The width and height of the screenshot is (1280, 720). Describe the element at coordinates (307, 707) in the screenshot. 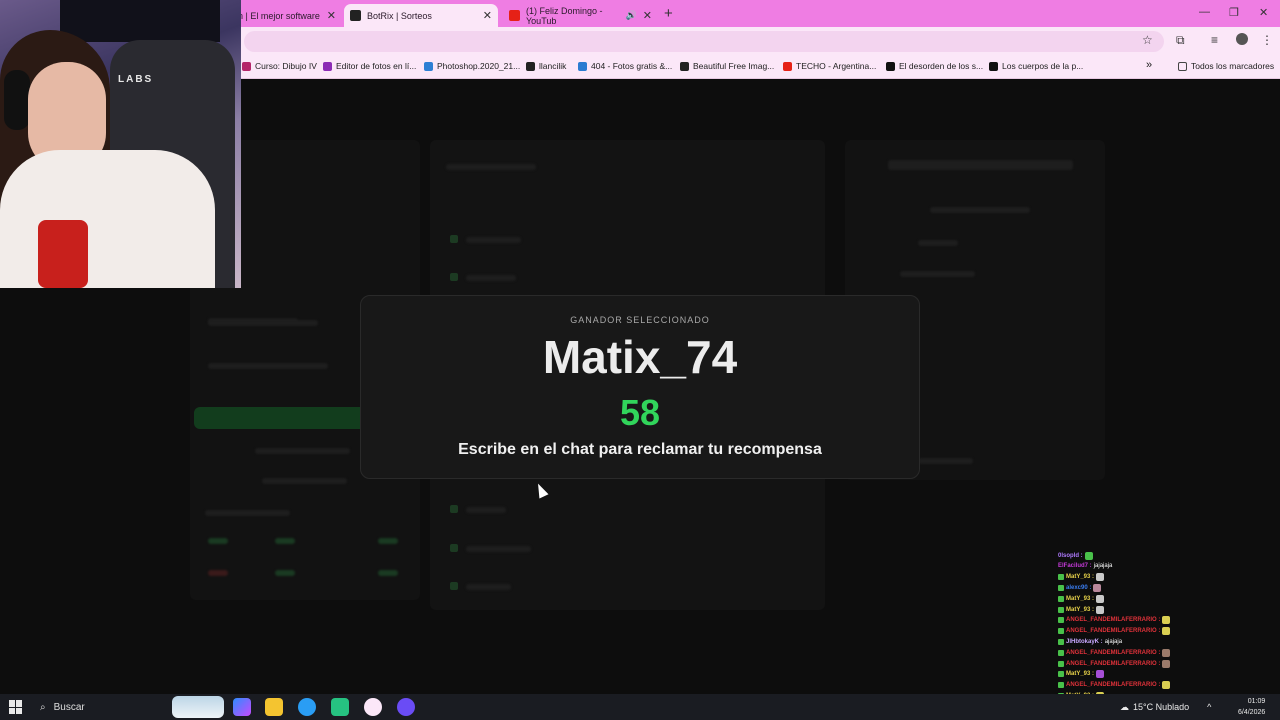

I see `edge-icon` at that location.